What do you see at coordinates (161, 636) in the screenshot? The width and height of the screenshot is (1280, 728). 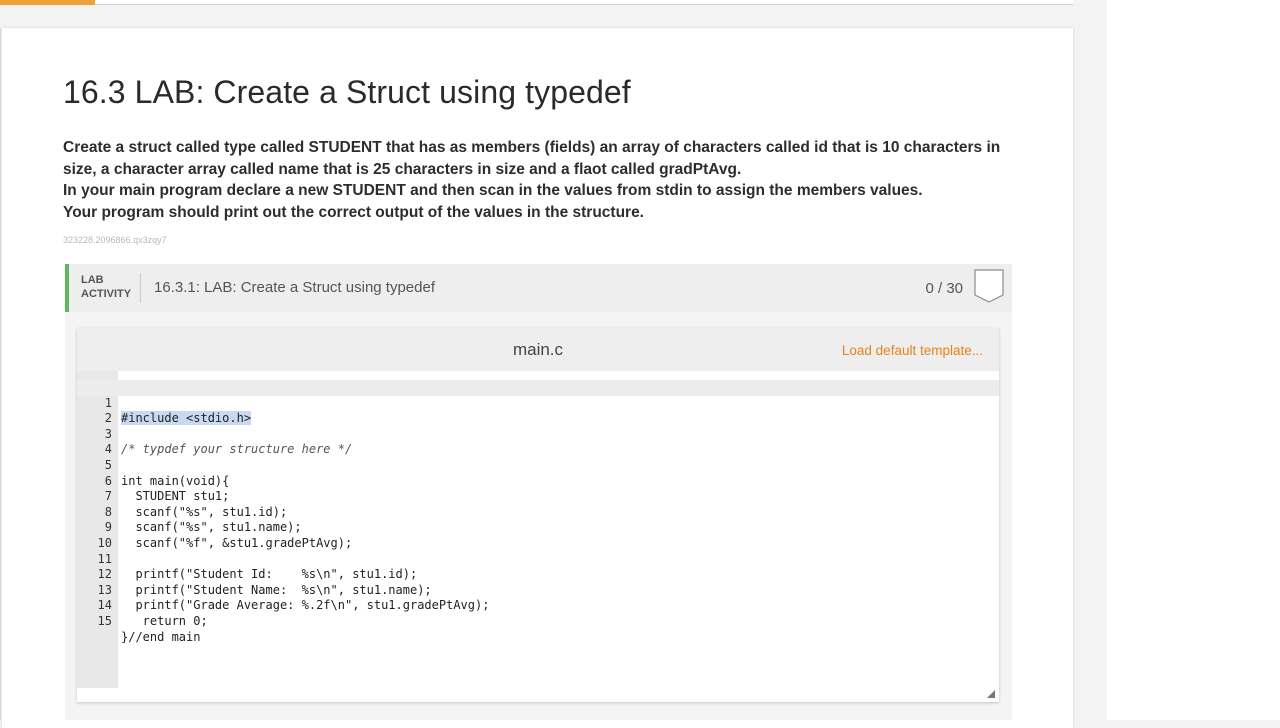 I see `code-text: }//end main` at bounding box center [161, 636].